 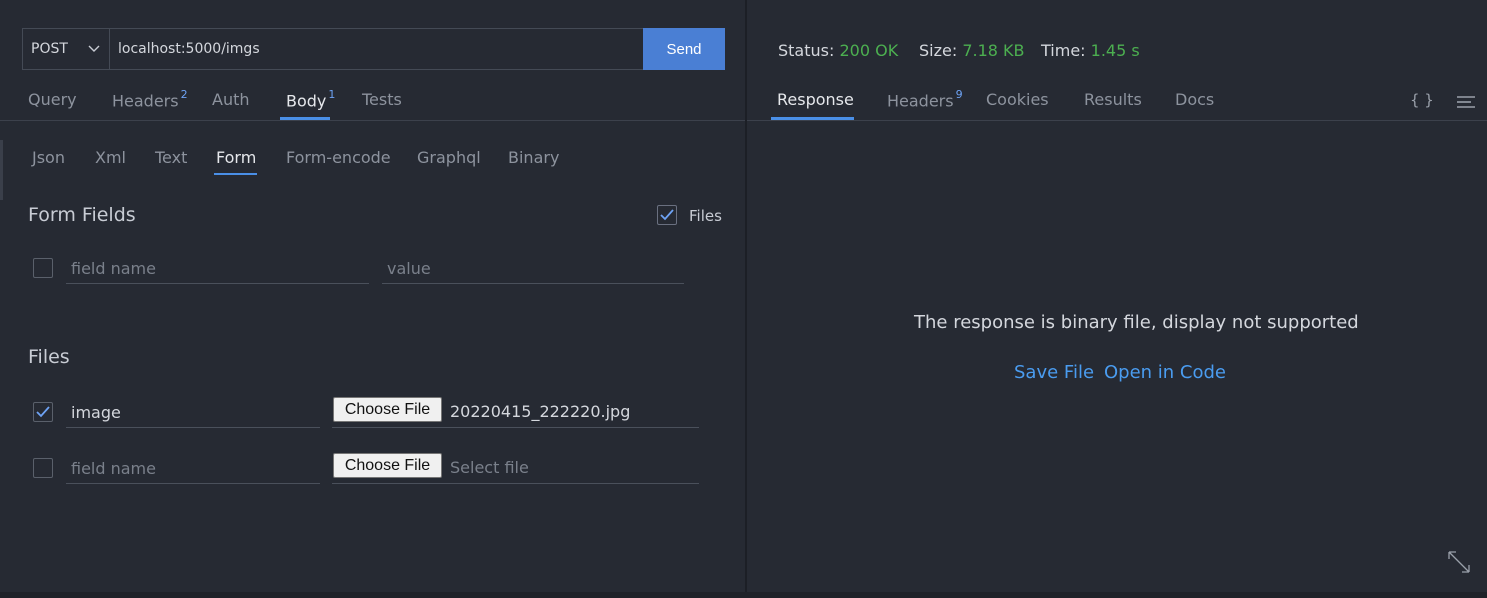 What do you see at coordinates (746, 296) in the screenshot?
I see `panel-divider` at bounding box center [746, 296].